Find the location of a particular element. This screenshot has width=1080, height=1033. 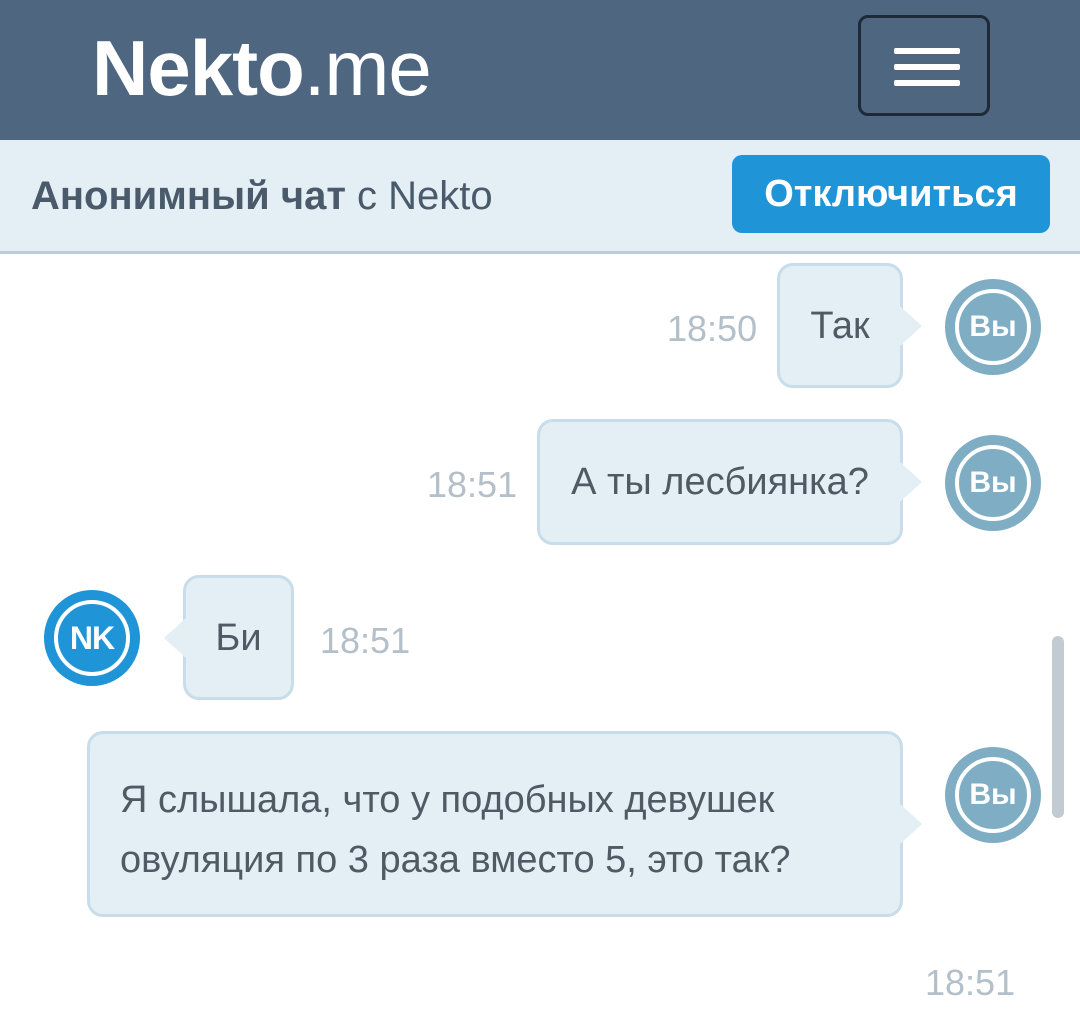

brand-logo: Nekto.me is located at coordinates (262, 68).